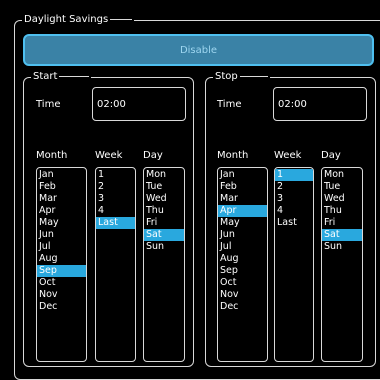 Image resolution: width=380 pixels, height=380 pixels. I want to click on stop-month-option: Nov, so click(242, 295).